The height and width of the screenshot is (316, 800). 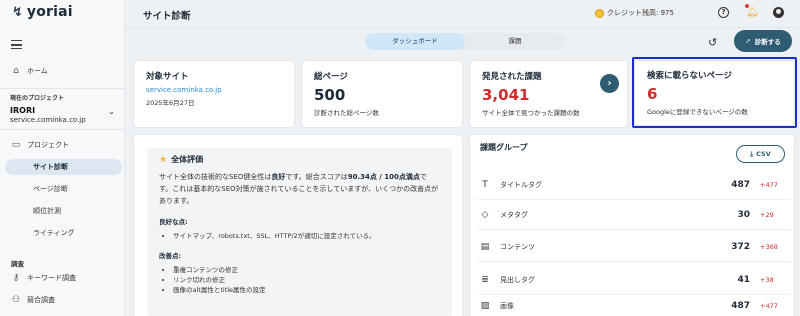 What do you see at coordinates (37, 71) in the screenshot?
I see `nav-home-label: ホーム` at bounding box center [37, 71].